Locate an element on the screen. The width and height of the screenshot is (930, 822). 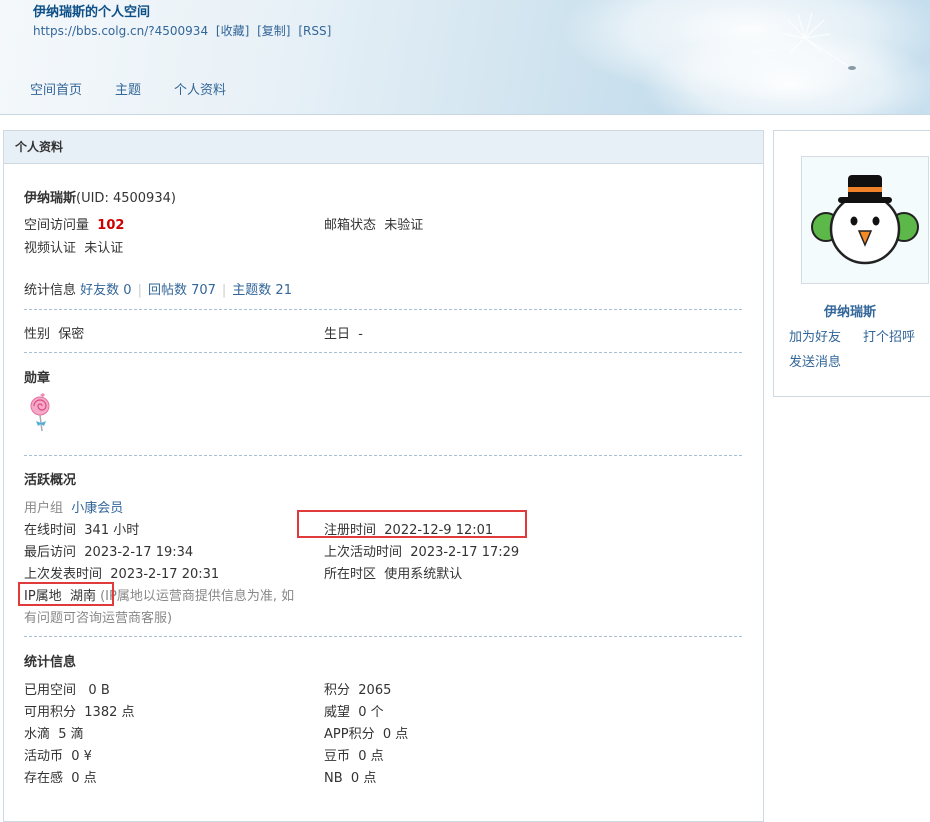
used-space-value: 0 B is located at coordinates (99, 690).